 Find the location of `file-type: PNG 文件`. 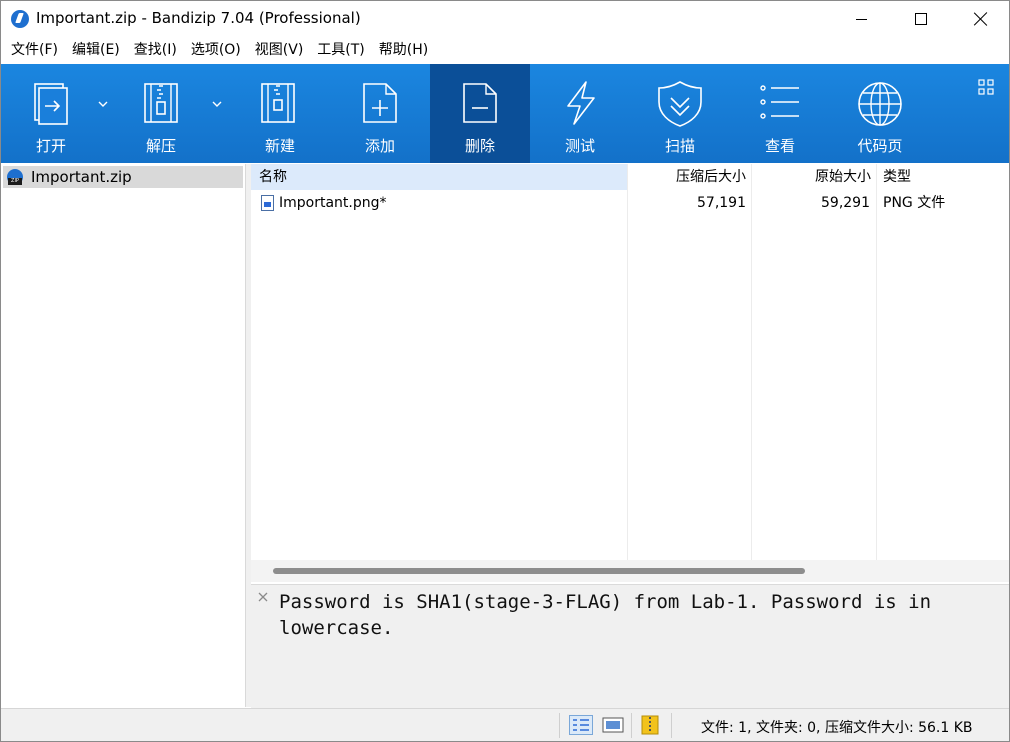

file-type: PNG 文件 is located at coordinates (914, 203).